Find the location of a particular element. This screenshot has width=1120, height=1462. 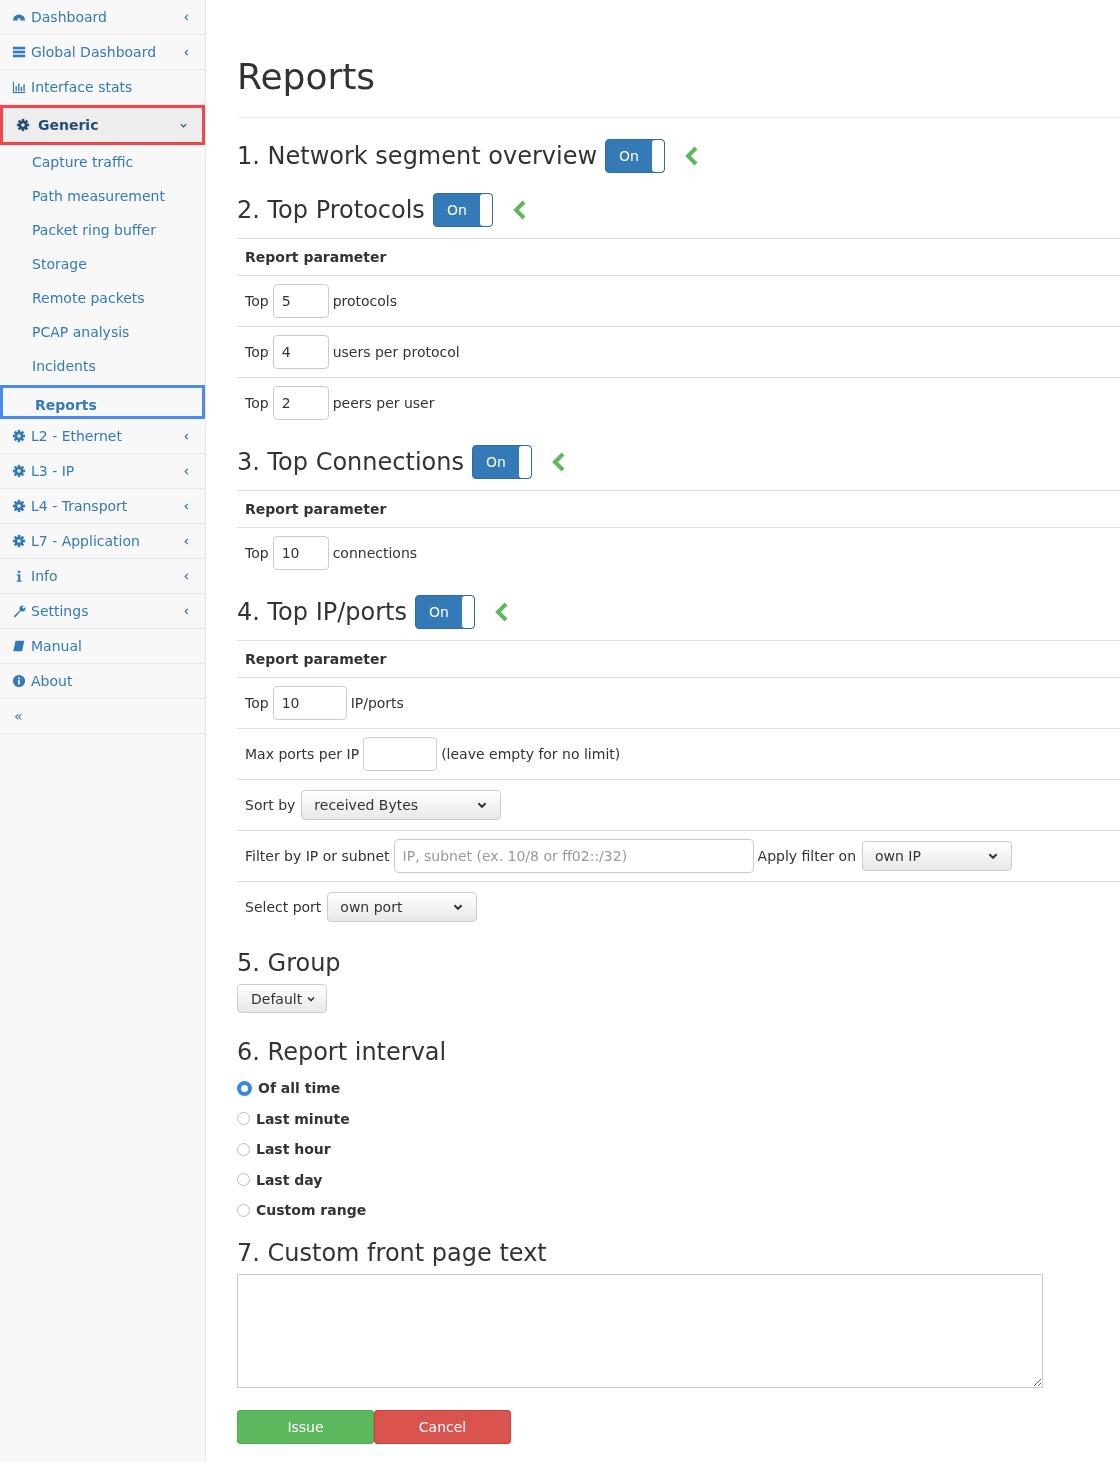

sidebar-item: Dashboard is located at coordinates (102, 17).